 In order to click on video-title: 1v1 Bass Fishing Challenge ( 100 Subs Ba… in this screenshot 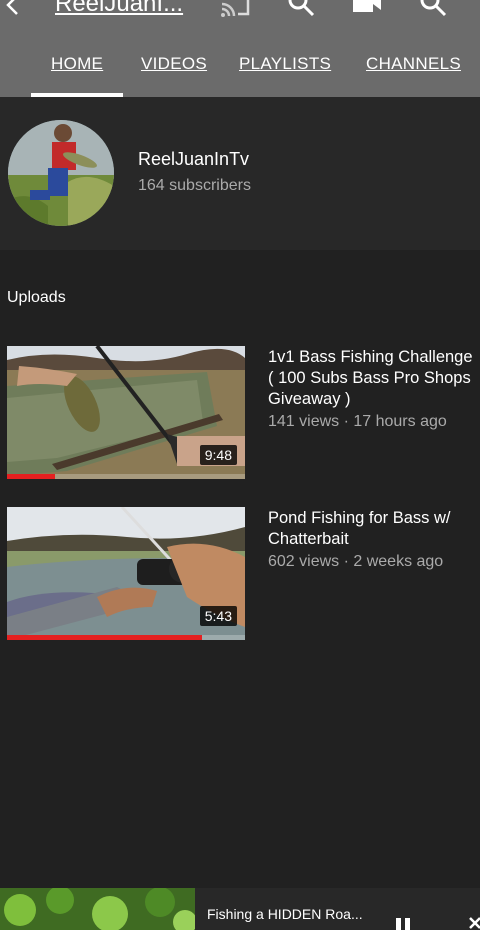, I will do `click(374, 378)`.